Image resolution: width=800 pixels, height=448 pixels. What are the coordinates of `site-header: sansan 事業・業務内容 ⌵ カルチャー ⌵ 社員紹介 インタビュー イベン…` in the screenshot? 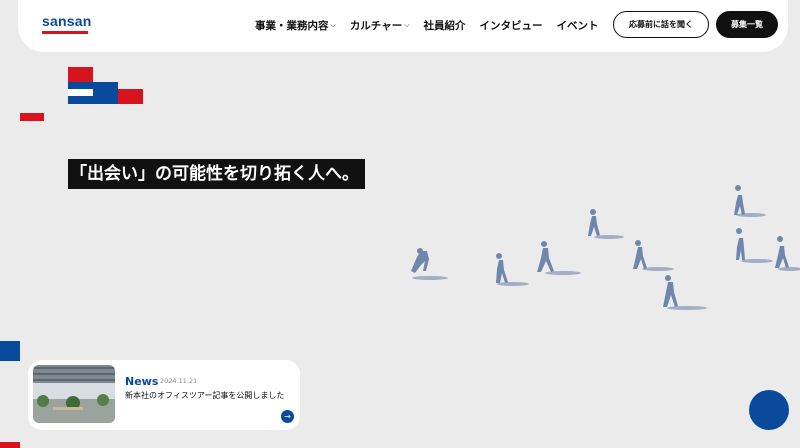 It's located at (403, 26).